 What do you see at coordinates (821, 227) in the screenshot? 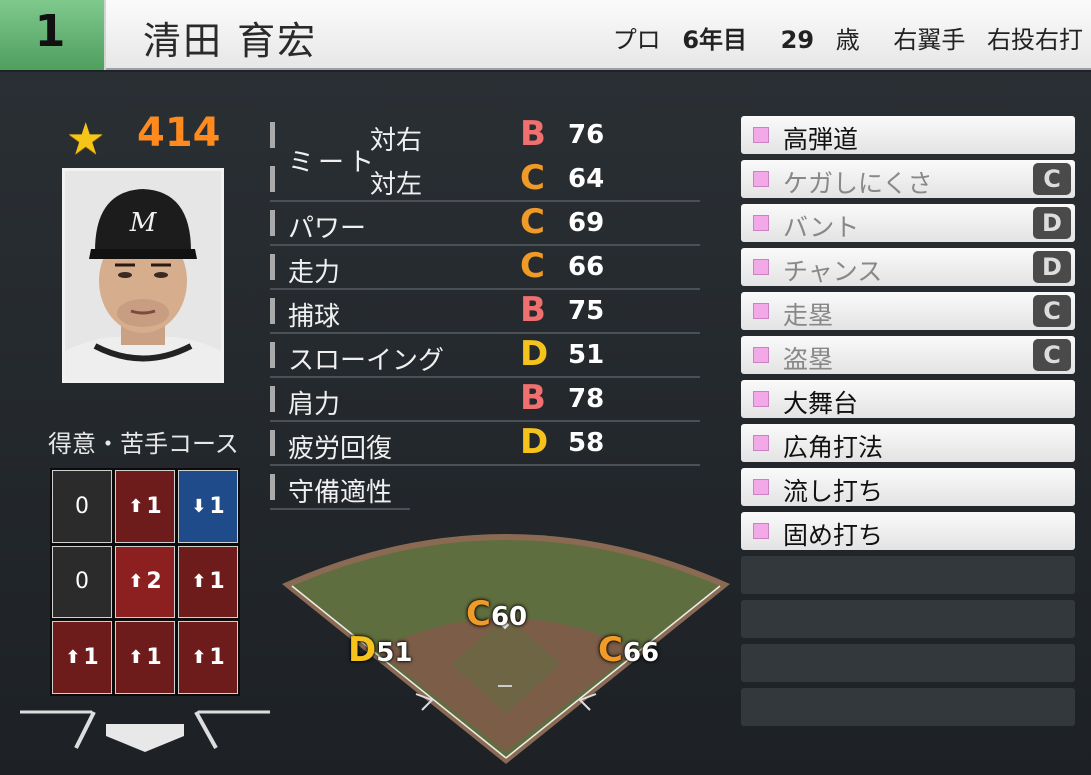
I see `ability-name: バント` at bounding box center [821, 227].